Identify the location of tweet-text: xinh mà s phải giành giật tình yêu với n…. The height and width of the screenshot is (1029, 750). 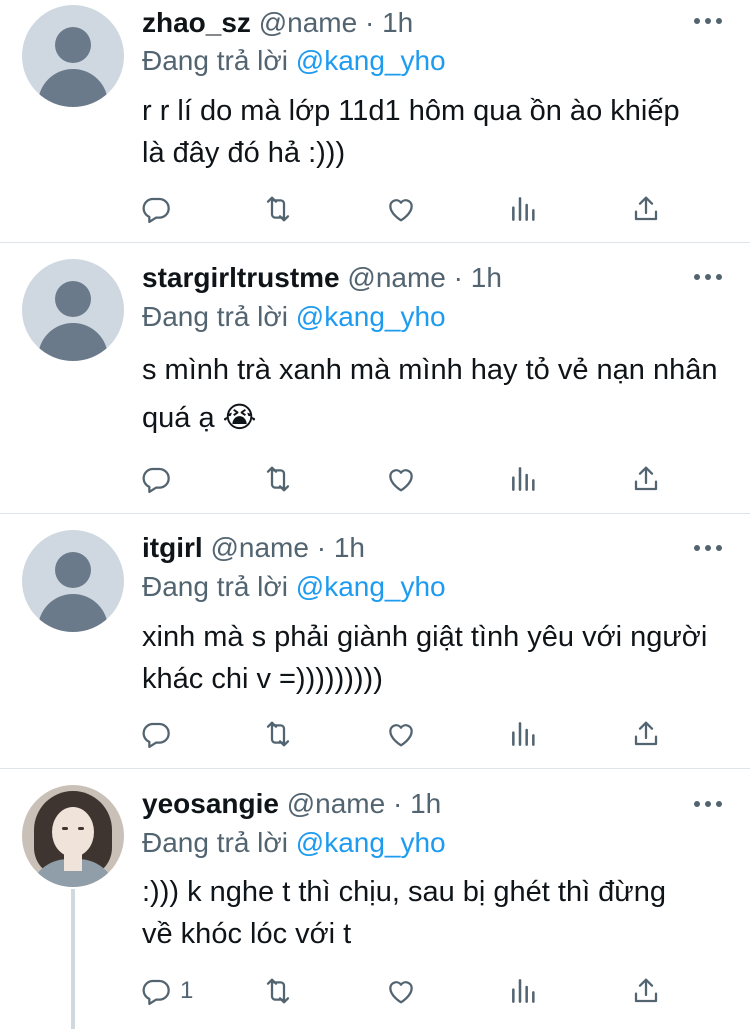
(425, 658).